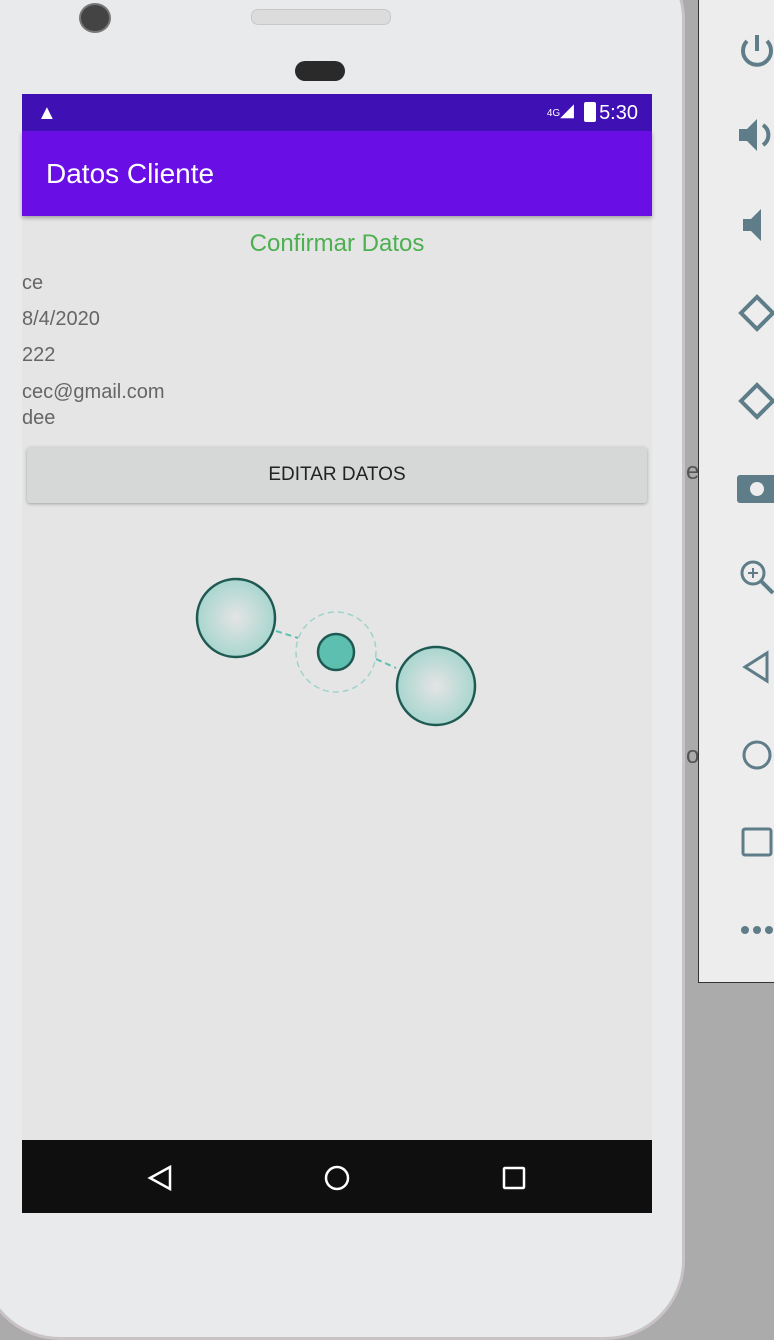  What do you see at coordinates (736, 491) in the screenshot?
I see `emulator-toolbar` at bounding box center [736, 491].